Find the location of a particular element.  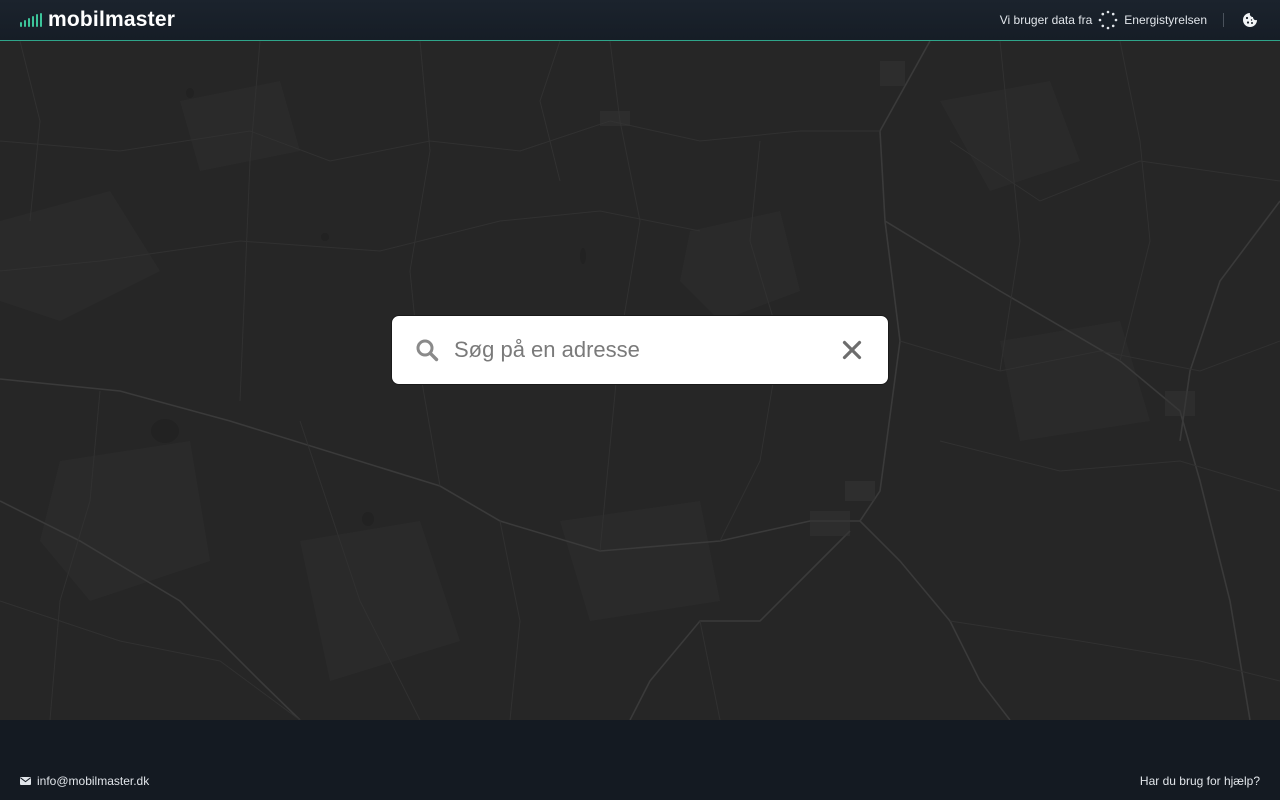

envelope-icon is located at coordinates (25, 781).